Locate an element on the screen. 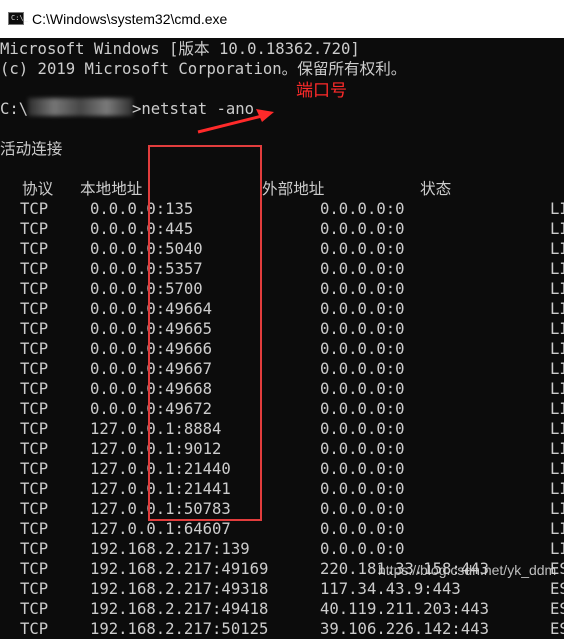  foreign-address-cell: 40.119.211.203:443 is located at coordinates (404, 609).